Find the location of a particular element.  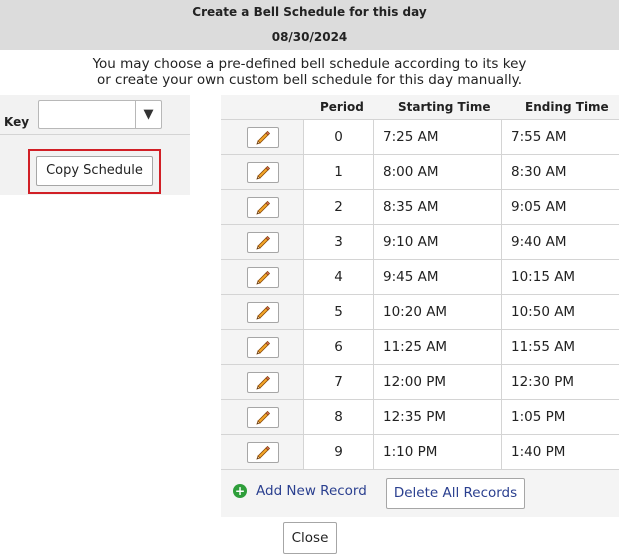

table-row: 9 1:10 PM 1:40 PM is located at coordinates (420, 452).